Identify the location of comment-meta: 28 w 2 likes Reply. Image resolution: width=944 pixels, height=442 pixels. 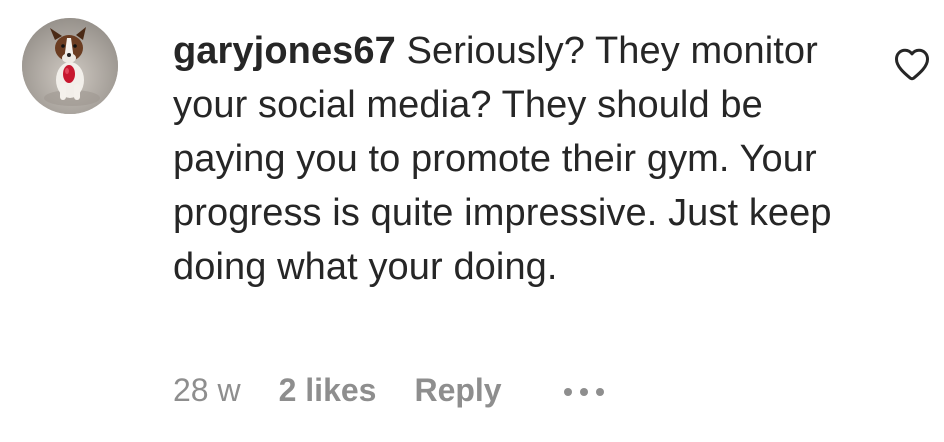
(388, 390).